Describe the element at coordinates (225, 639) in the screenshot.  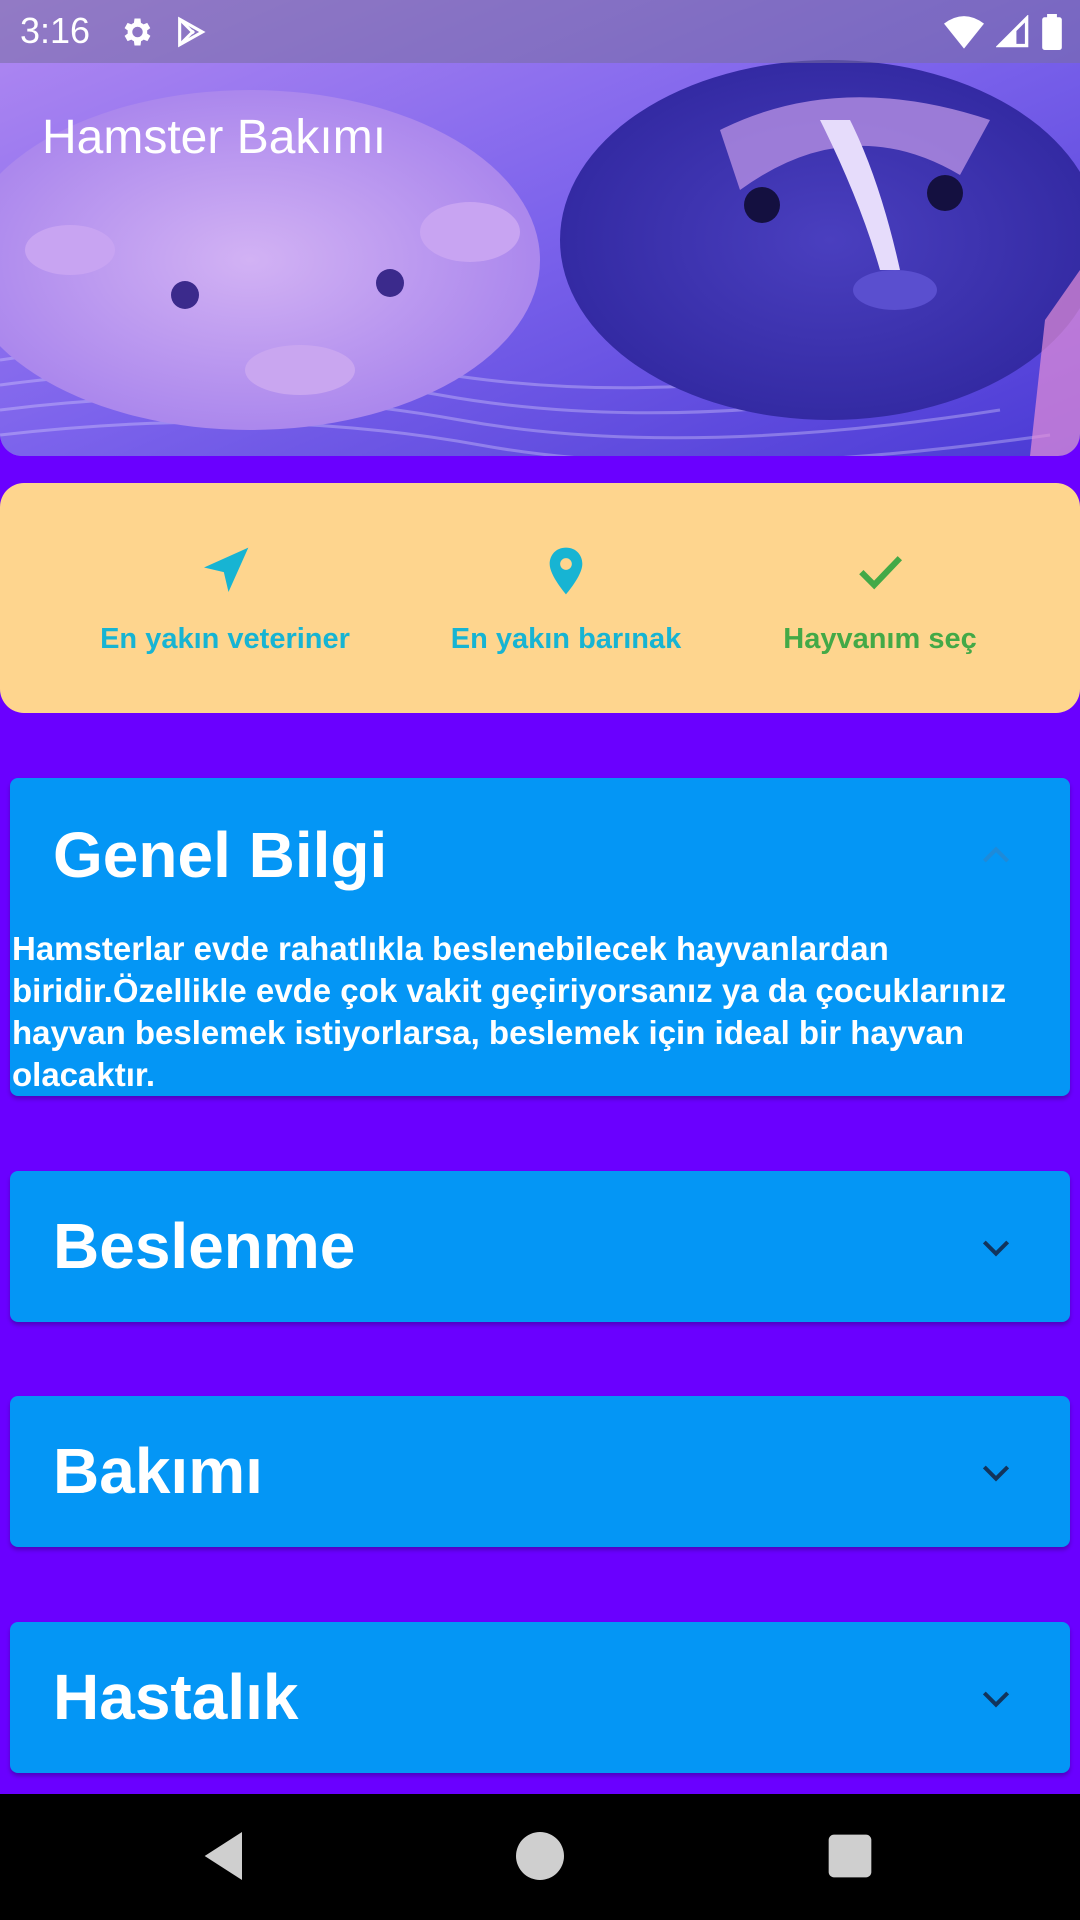
I see `nearest-vet-label: En yakın veteriner` at that location.